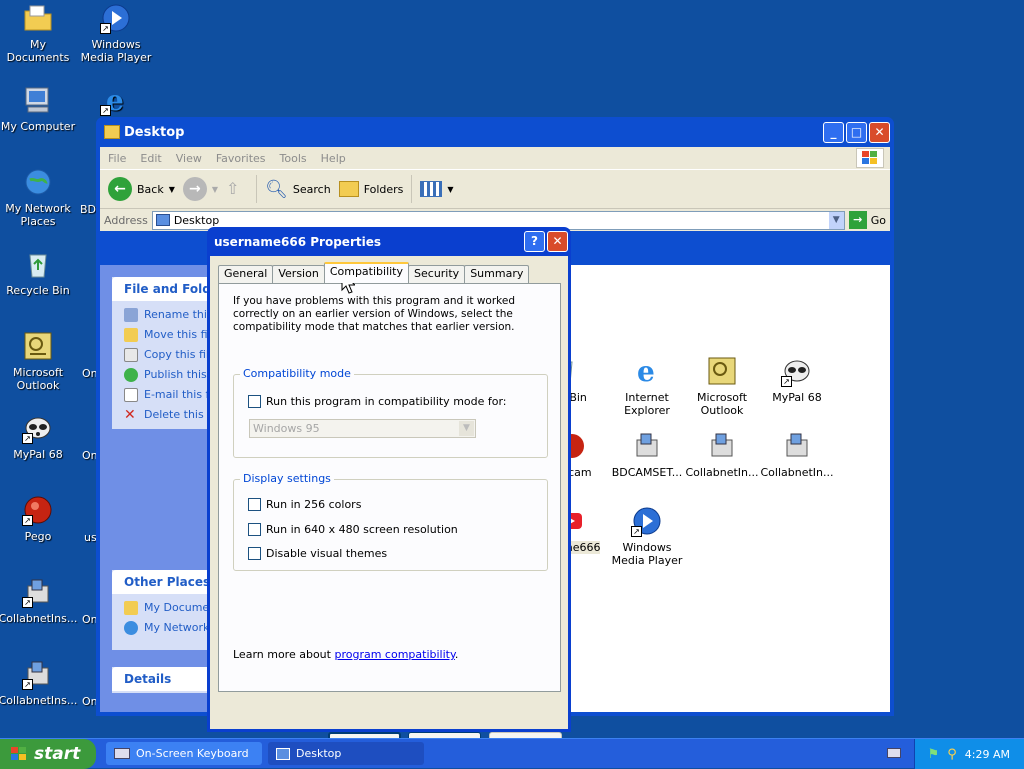  What do you see at coordinates (131, 355) in the screenshot?
I see `copy-icon` at bounding box center [131, 355].